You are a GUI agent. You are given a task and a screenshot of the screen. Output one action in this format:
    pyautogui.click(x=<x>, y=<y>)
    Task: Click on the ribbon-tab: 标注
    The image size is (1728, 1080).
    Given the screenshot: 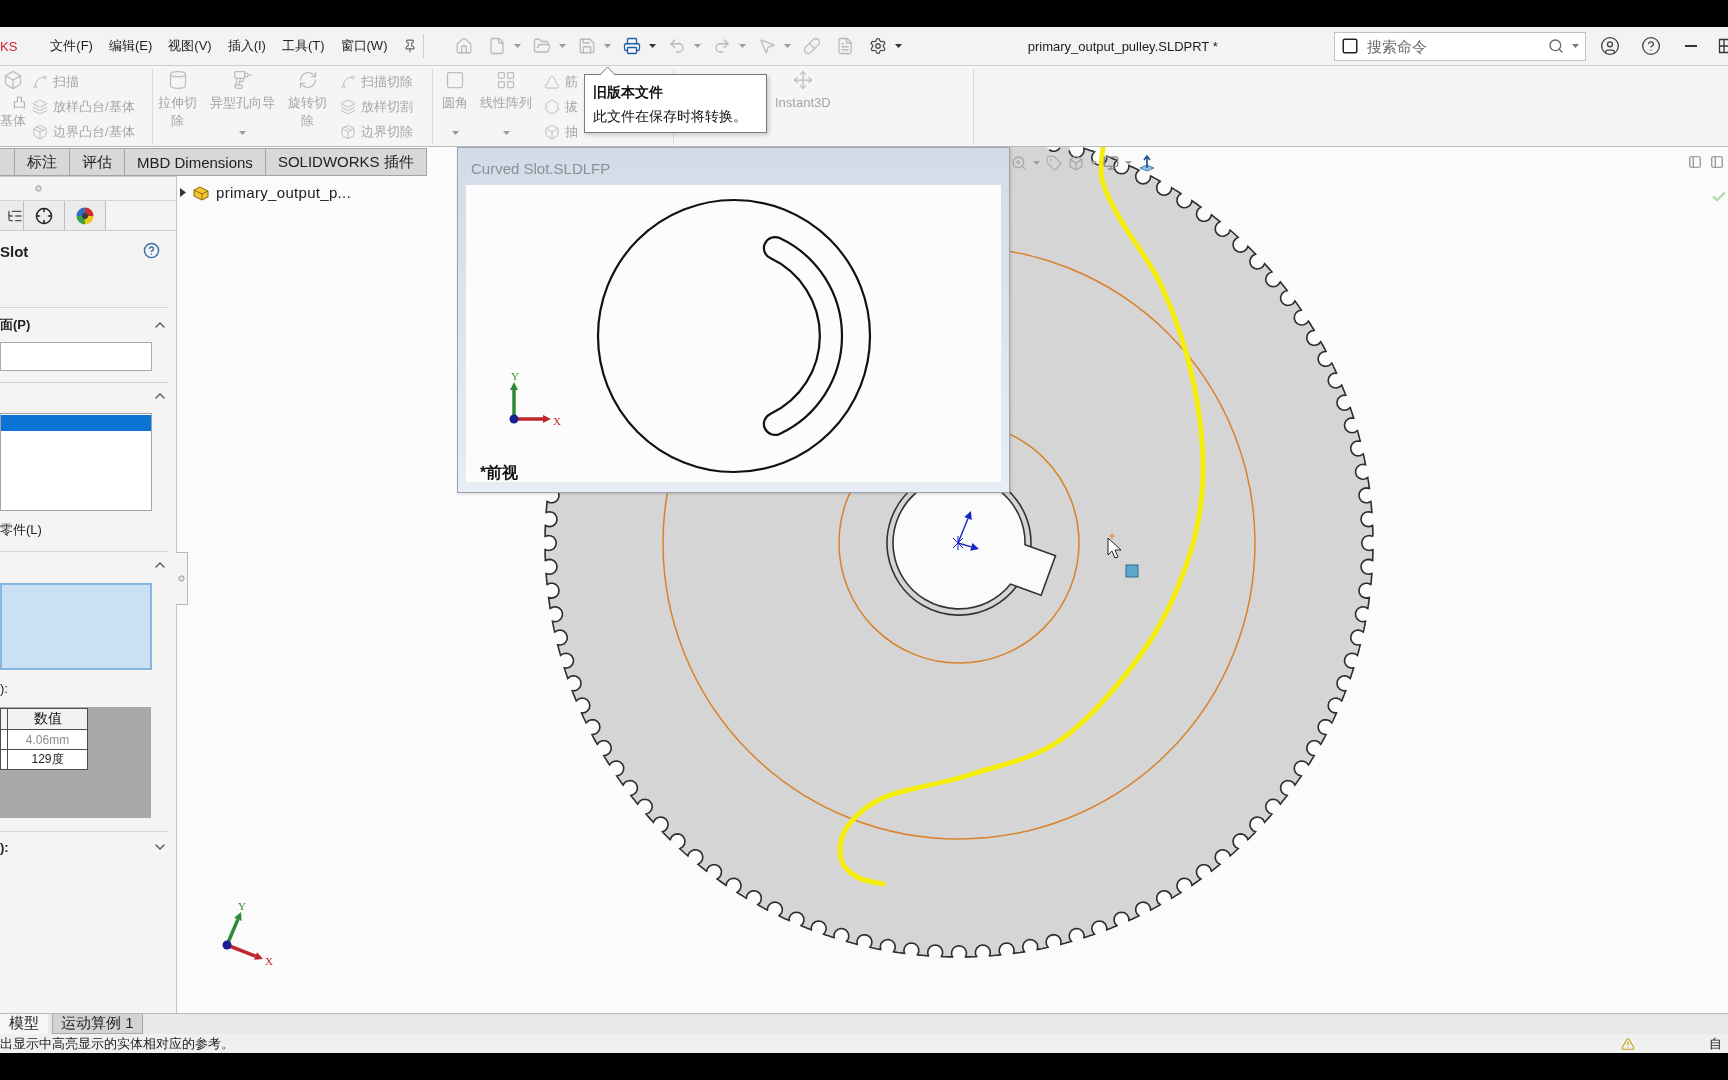 What is the action you would take?
    pyautogui.click(x=42, y=162)
    